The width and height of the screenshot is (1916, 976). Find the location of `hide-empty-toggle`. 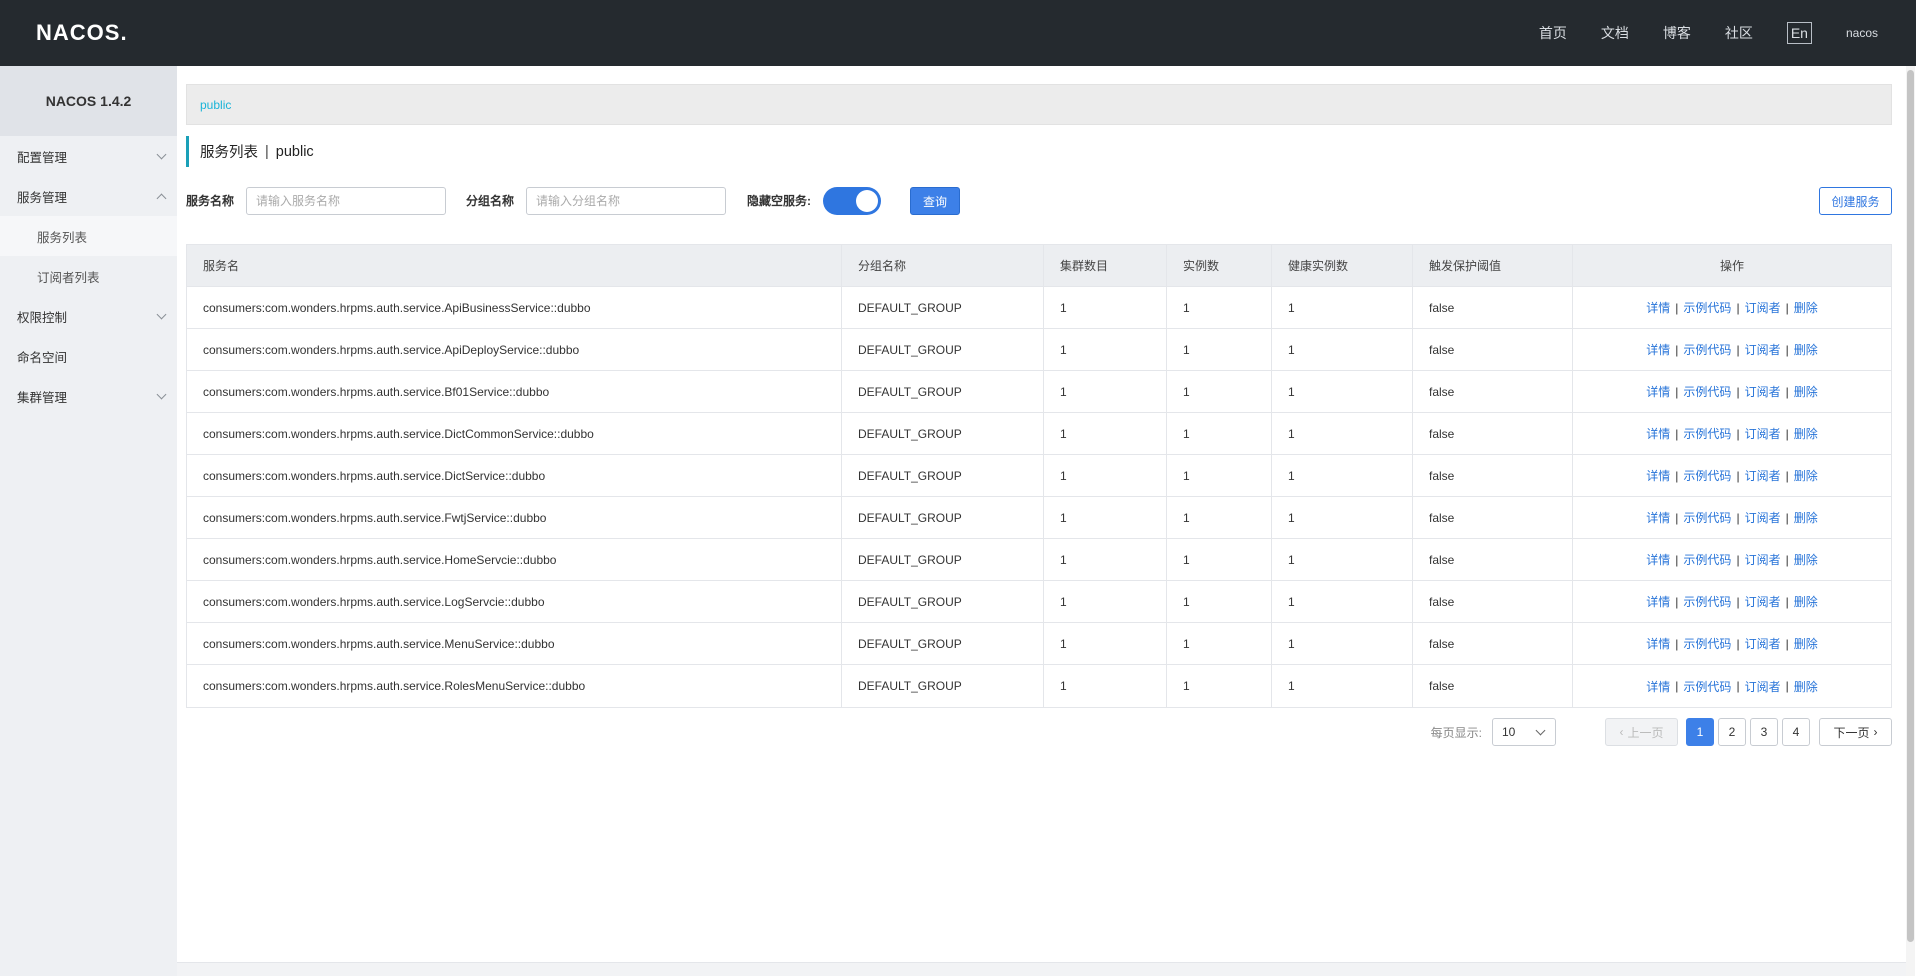

hide-empty-toggle is located at coordinates (852, 201).